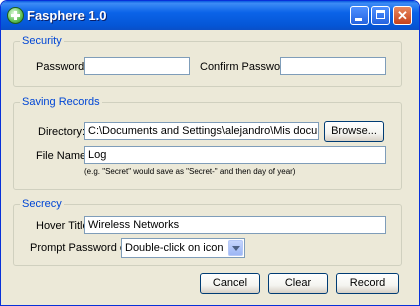  I want to click on window-title: Fasphere 1.0, so click(67, 15).